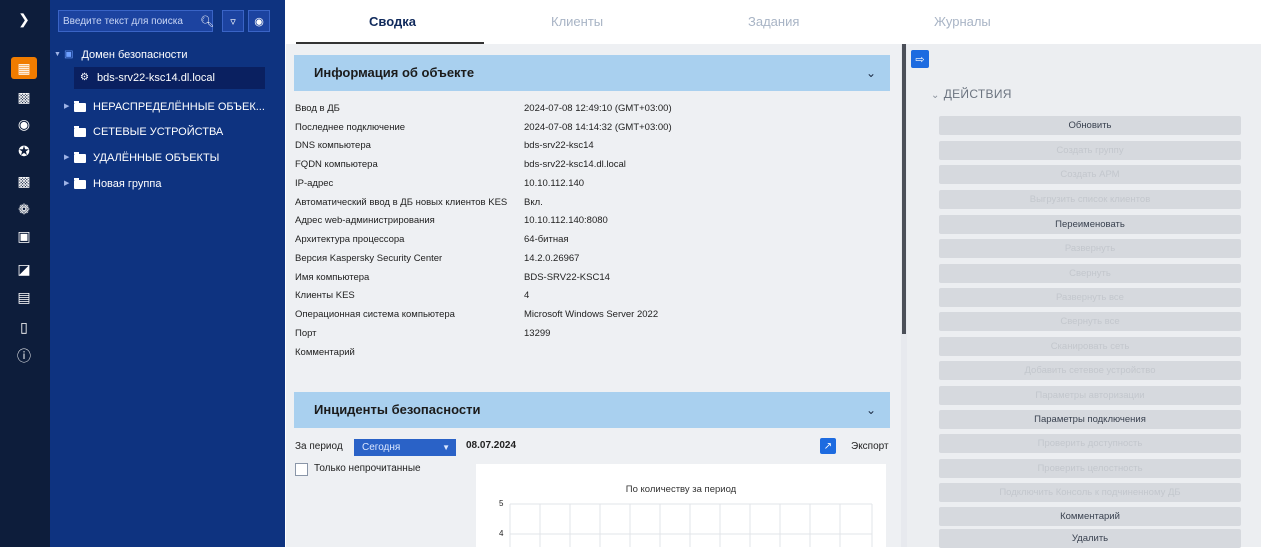 This screenshot has height=548, width=1261. I want to click on tree-item-deleted: ▶ УДАЛЁННЫЕ ОБЪЕКТЫ, so click(141, 158).